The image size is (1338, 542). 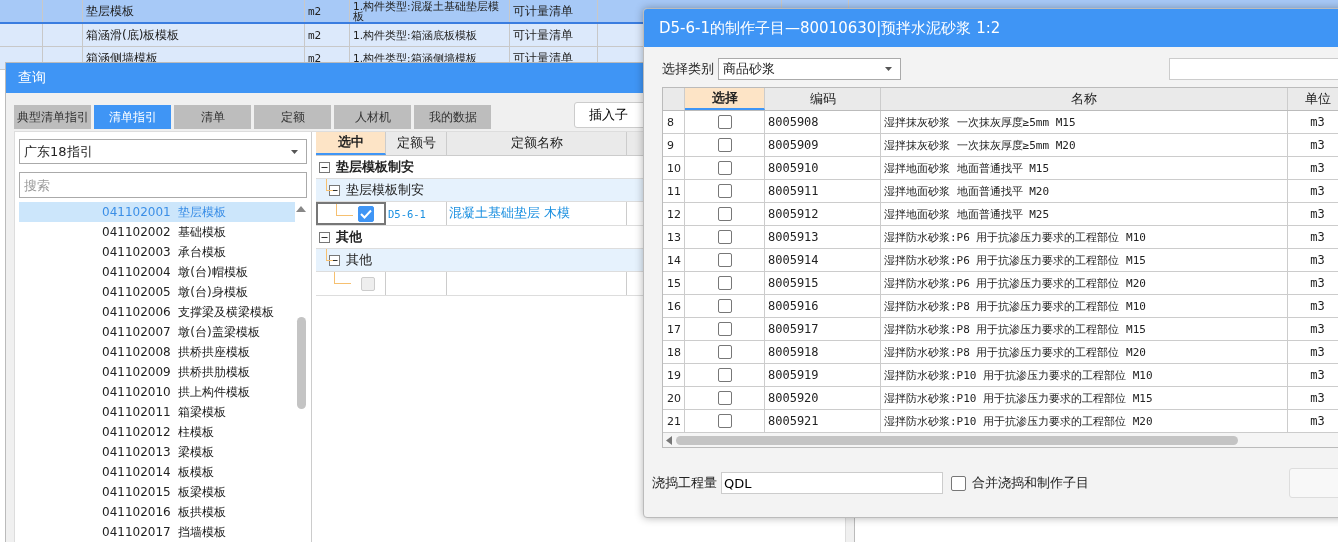 I want to click on list-item: 041102004 墩(台)帽模板, so click(x=157, y=272).